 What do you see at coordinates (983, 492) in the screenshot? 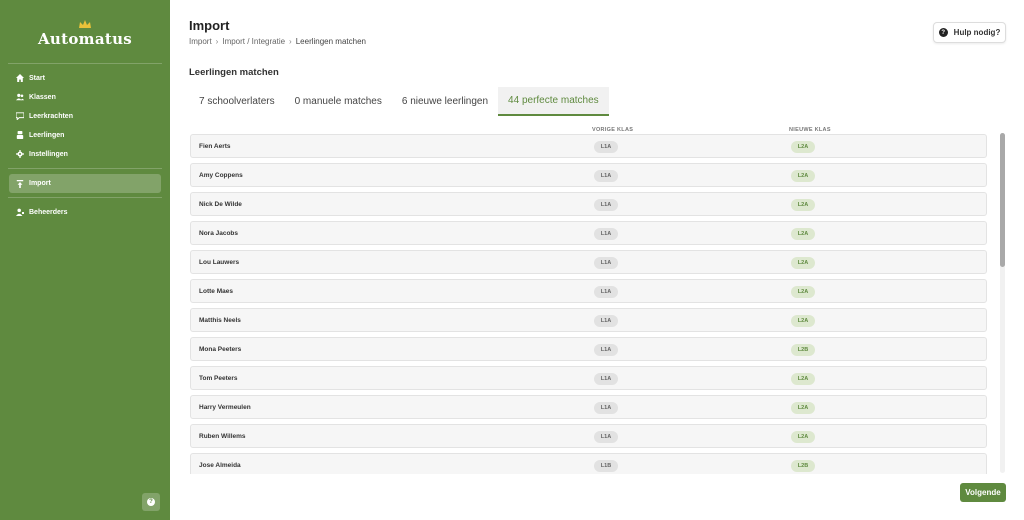
I see `next-button: Volgende` at bounding box center [983, 492].